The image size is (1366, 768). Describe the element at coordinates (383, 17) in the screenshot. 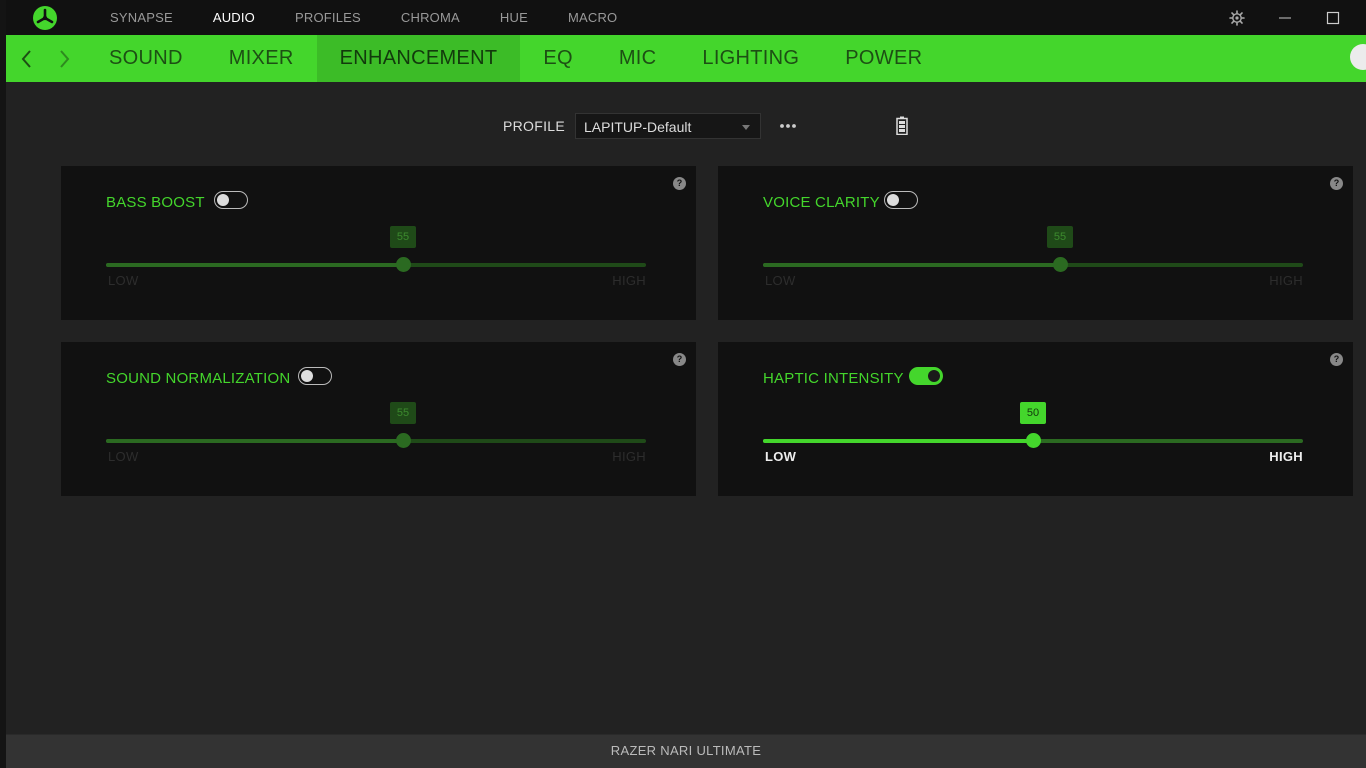

I see `top-nav: SYNAPSE AUDIO PROFILES CHROMA HUE MACRO` at that location.